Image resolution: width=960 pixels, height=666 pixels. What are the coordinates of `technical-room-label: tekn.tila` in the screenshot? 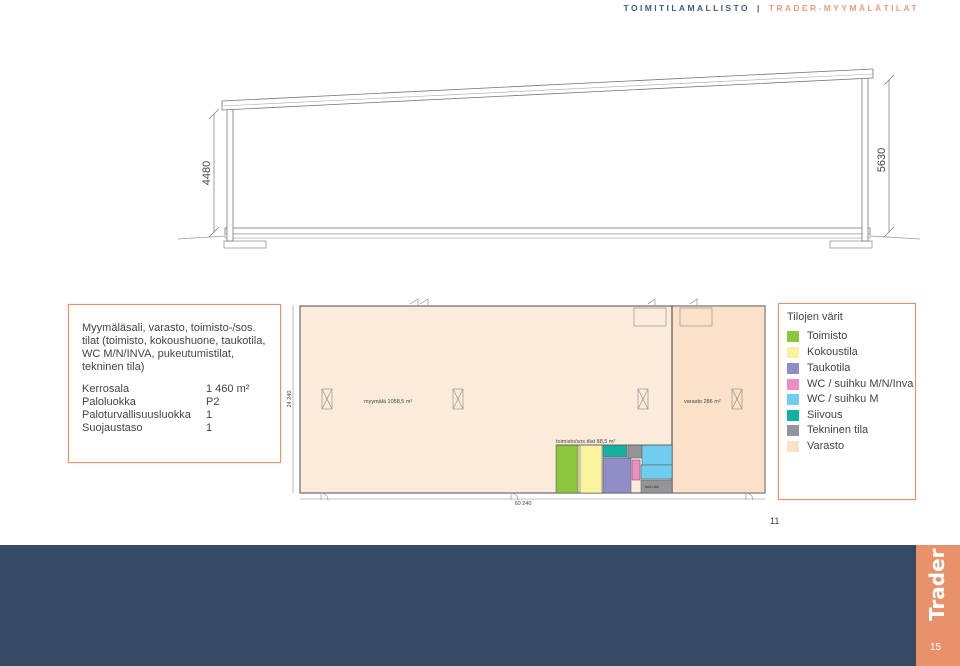 It's located at (652, 486).